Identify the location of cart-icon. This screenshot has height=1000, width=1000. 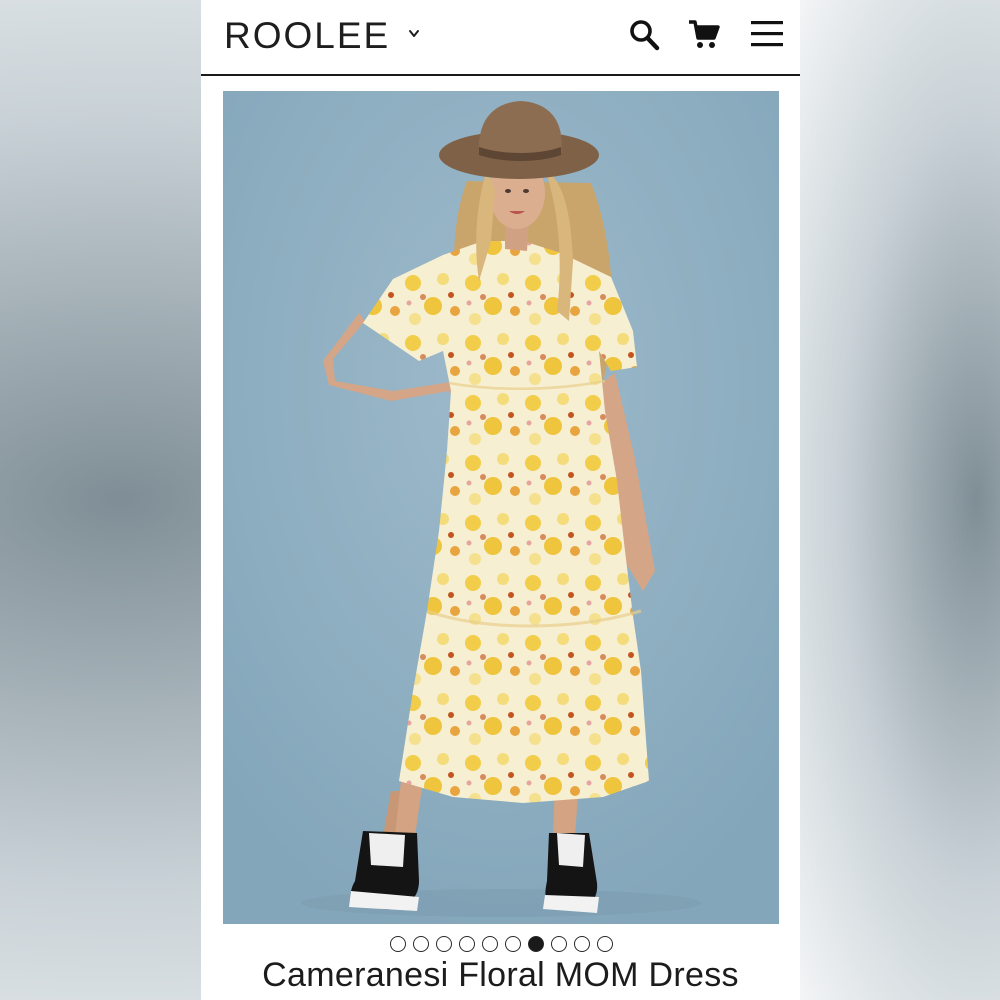
(704, 35).